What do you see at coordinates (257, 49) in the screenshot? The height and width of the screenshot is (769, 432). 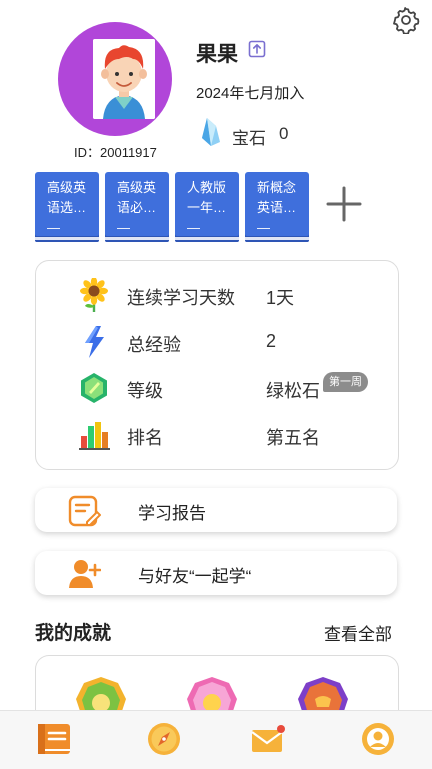 I see `share-icon` at bounding box center [257, 49].